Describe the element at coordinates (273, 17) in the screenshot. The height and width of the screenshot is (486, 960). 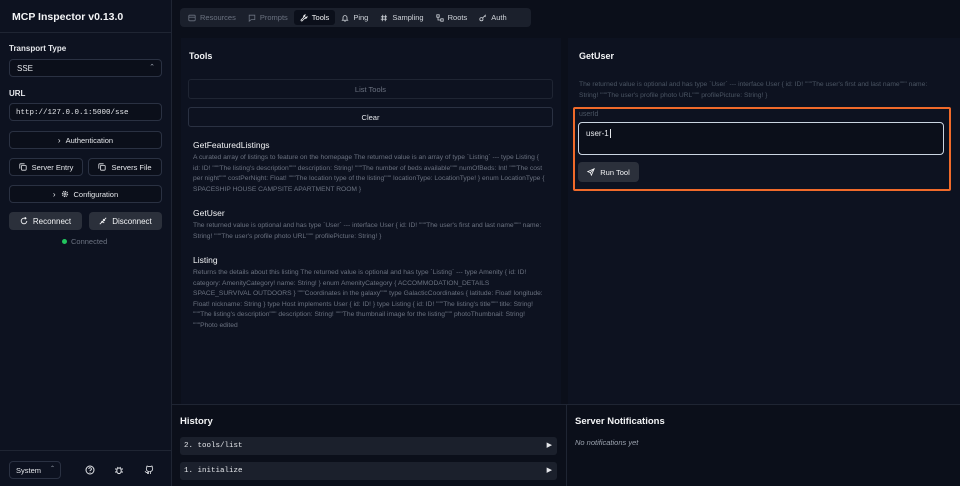
I see `tab-label: Prompts` at that location.